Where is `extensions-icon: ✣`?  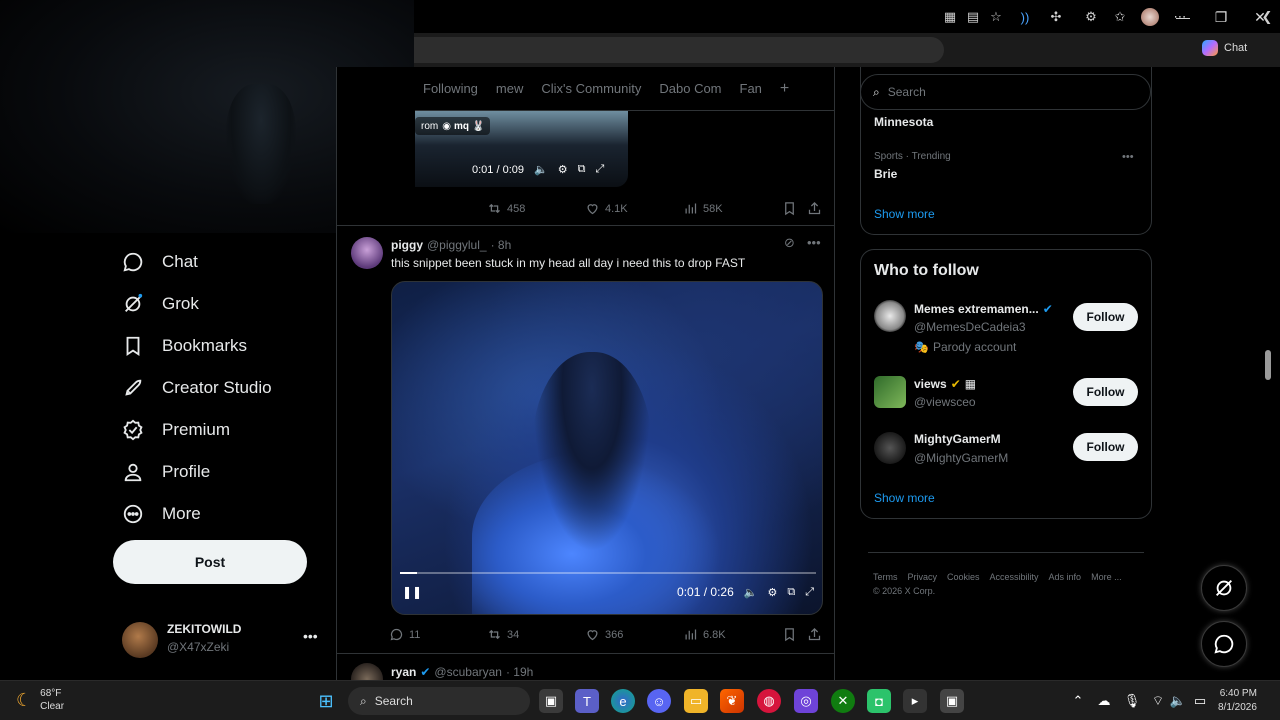 extensions-icon: ✣ is located at coordinates (1056, 17).